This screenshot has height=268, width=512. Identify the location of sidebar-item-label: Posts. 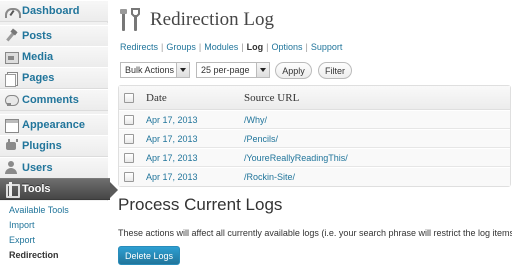
(37, 36).